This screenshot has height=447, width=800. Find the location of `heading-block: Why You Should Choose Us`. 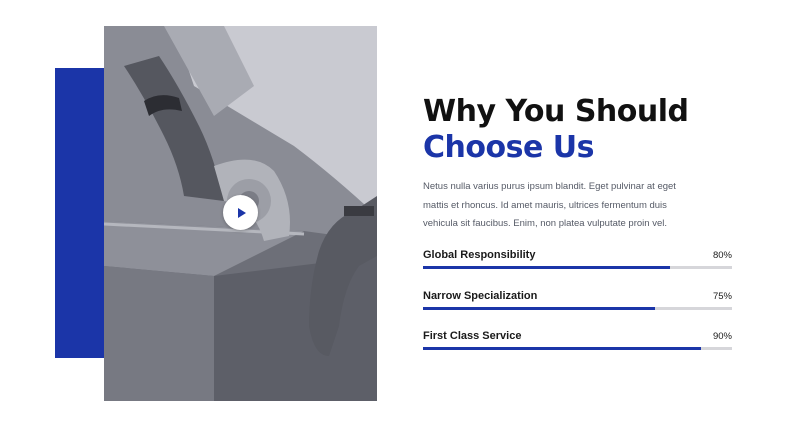

heading-block: Why You Should Choose Us is located at coordinates (579, 130).